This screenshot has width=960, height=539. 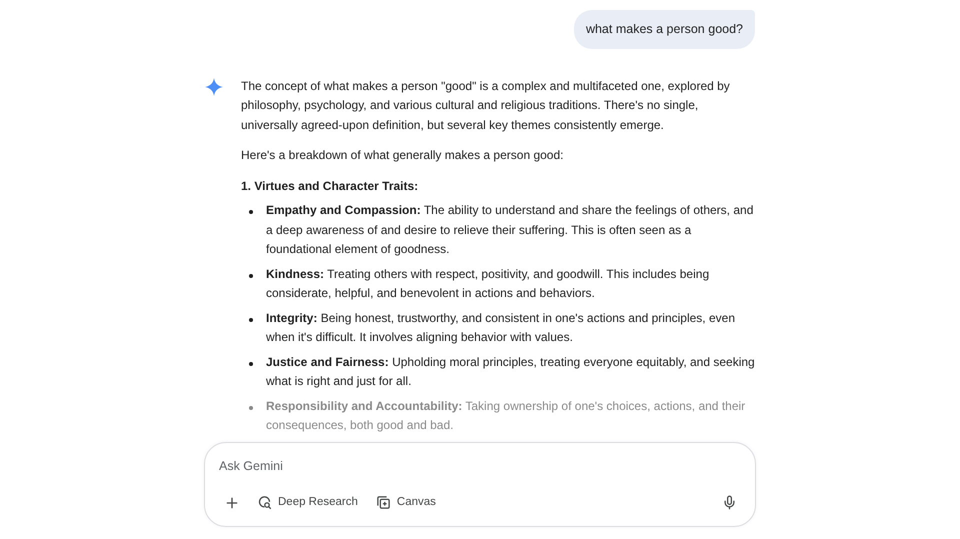 I want to click on bullet-text: Responsibility and Accountability: Taking ownership of one's choices, actions, and their consequences, both good and bad., so click(x=506, y=416).